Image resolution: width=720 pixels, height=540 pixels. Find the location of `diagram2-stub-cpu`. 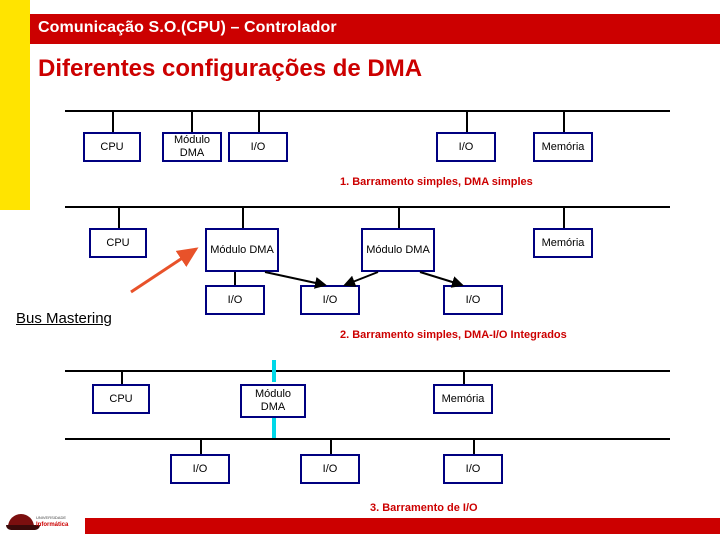

diagram2-stub-cpu is located at coordinates (119, 217).